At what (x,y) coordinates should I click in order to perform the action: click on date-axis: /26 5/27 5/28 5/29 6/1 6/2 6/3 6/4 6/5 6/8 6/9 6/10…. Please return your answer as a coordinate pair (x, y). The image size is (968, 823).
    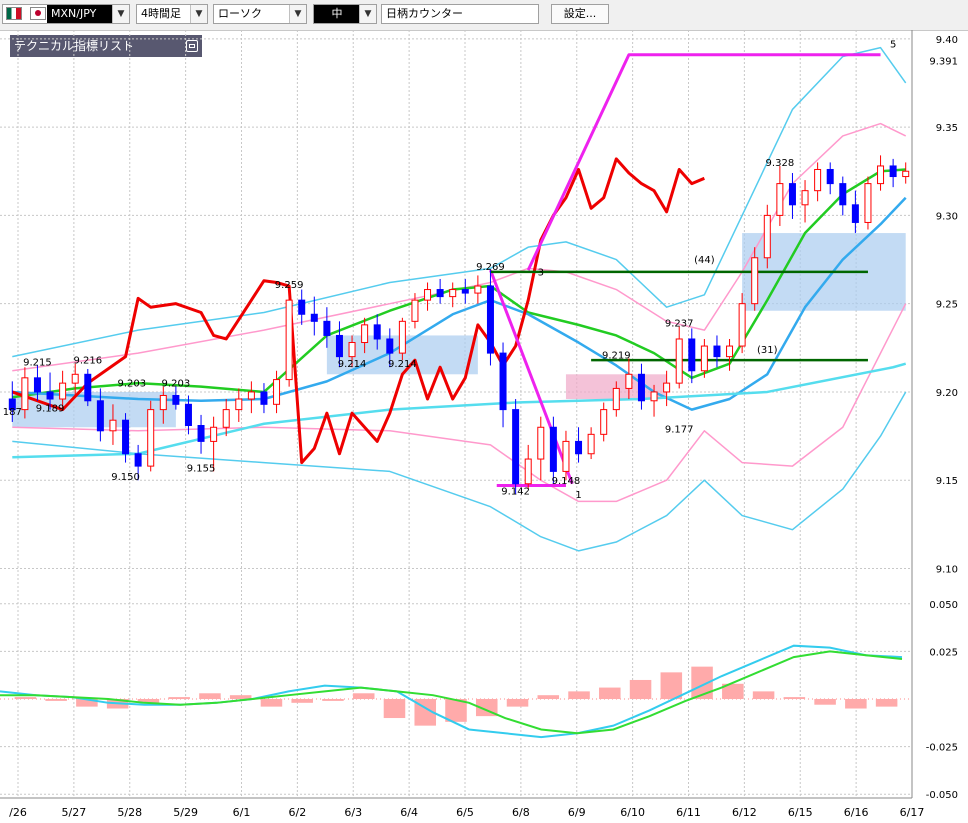
    Looking at the image, I should click on (466, 812).